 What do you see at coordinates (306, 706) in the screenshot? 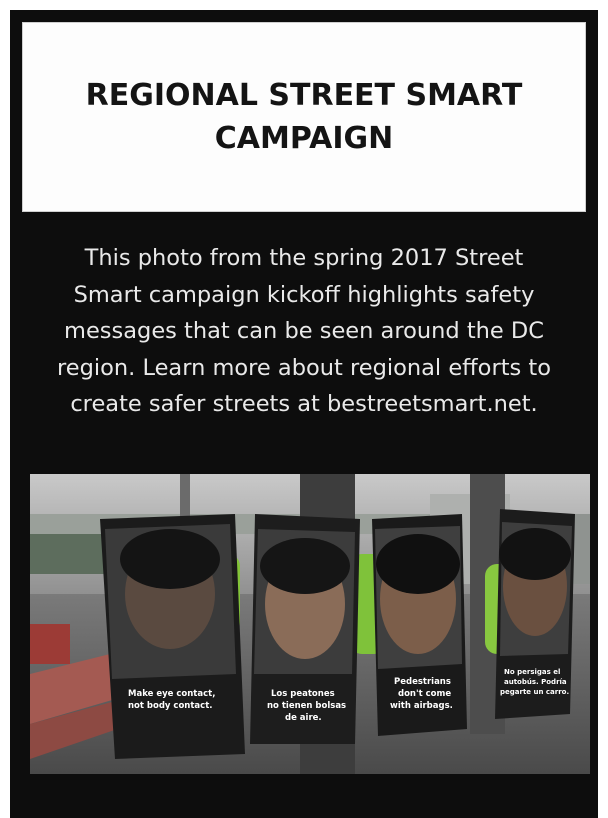
I see `poster-text: no tienen bolsas` at bounding box center [306, 706].